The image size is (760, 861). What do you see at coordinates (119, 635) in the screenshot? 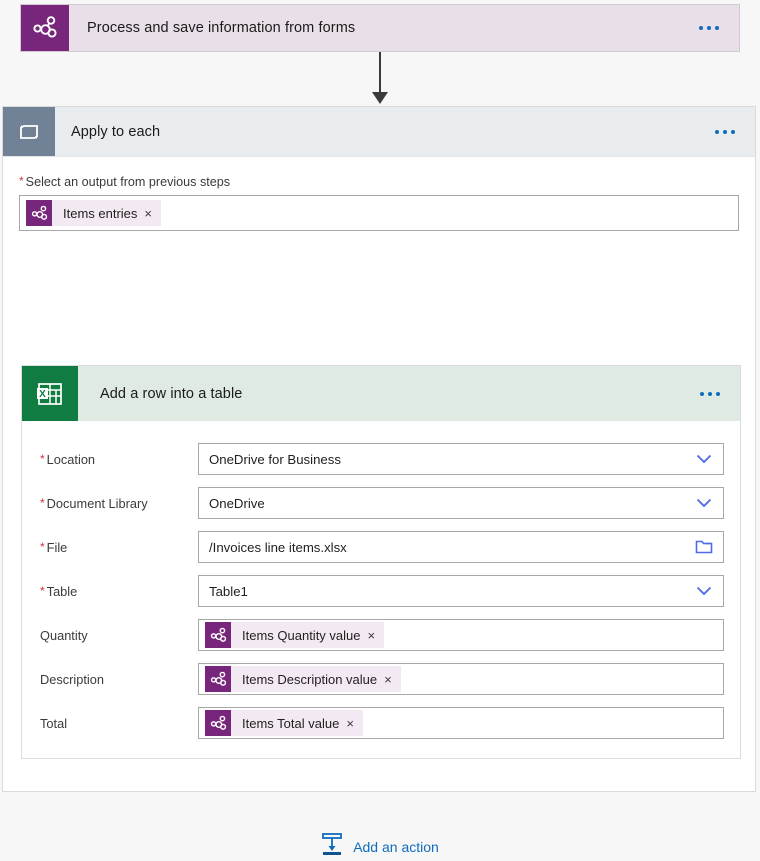
I see `field-label: Quantity` at bounding box center [119, 635].